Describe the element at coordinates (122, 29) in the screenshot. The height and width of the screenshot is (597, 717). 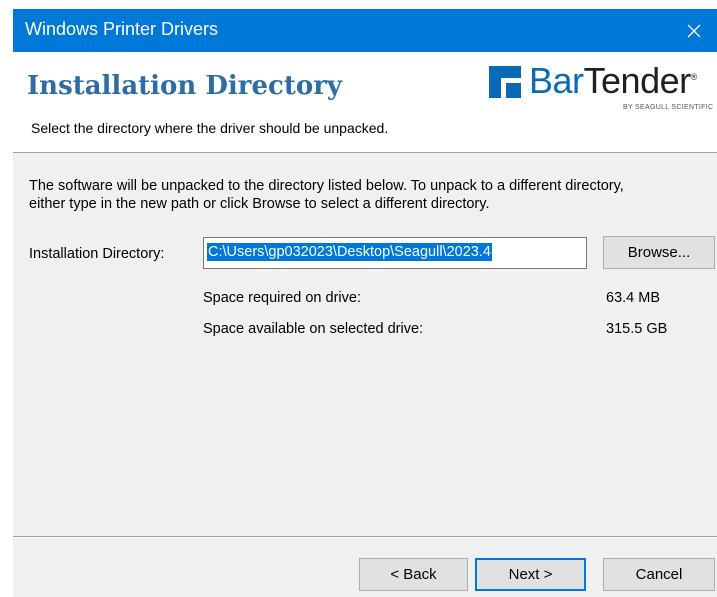
I see `window-title: Windows Printer Drivers` at that location.